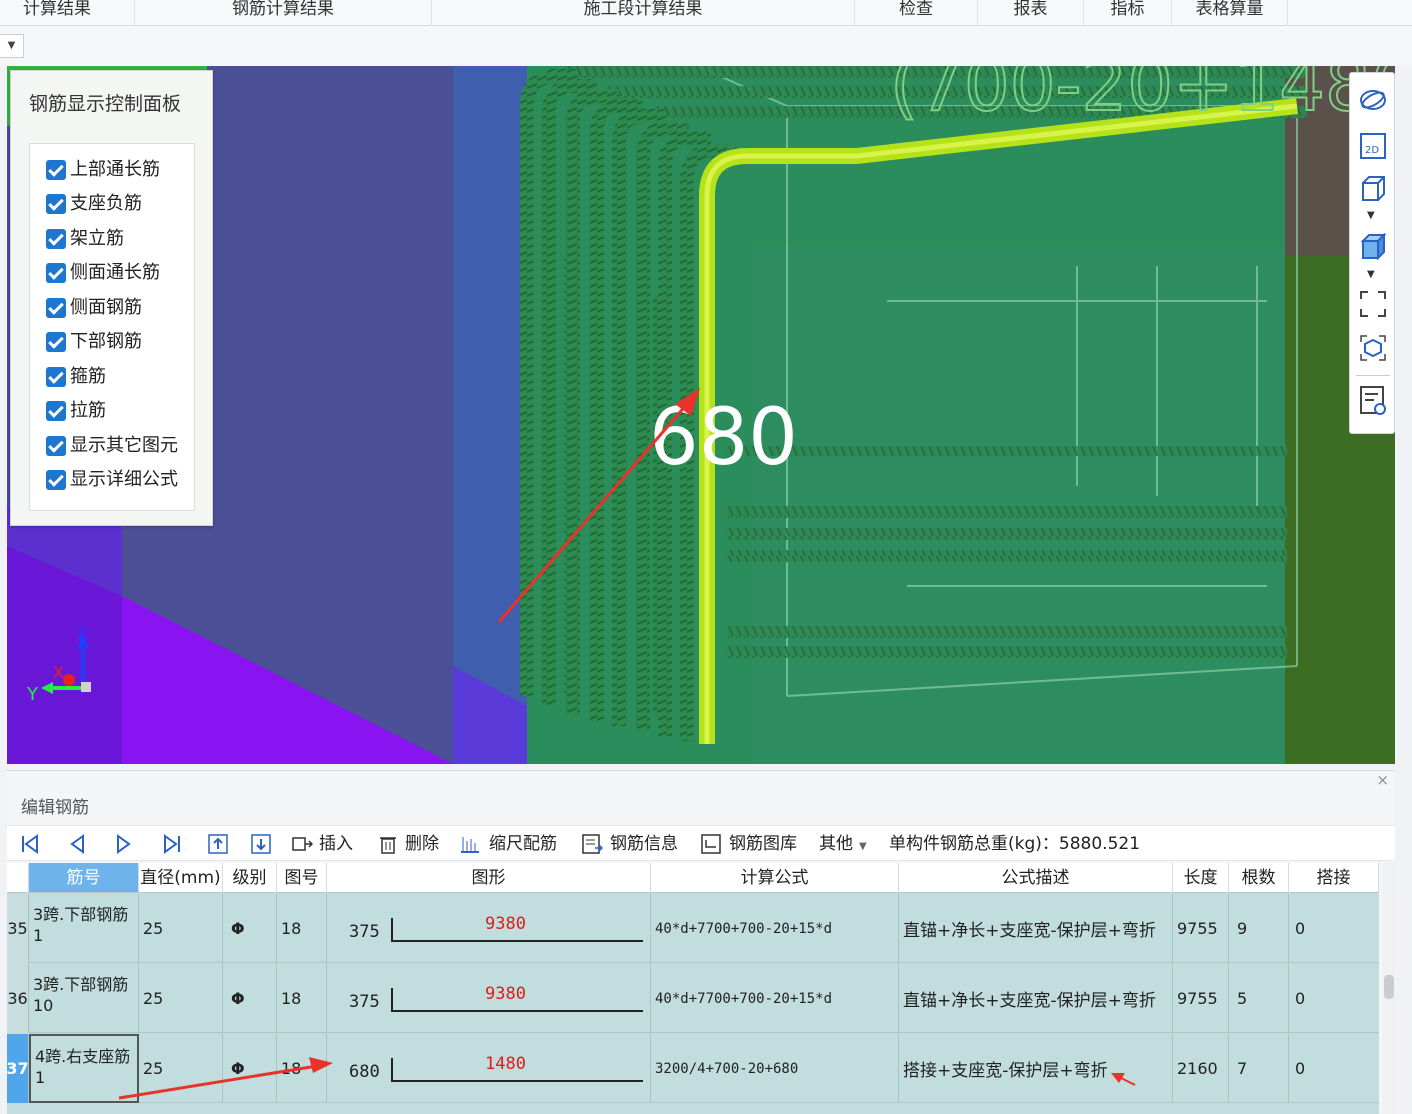 The image size is (1412, 1114). I want to click on col-header-fig-no: 图号, so click(302, 878).